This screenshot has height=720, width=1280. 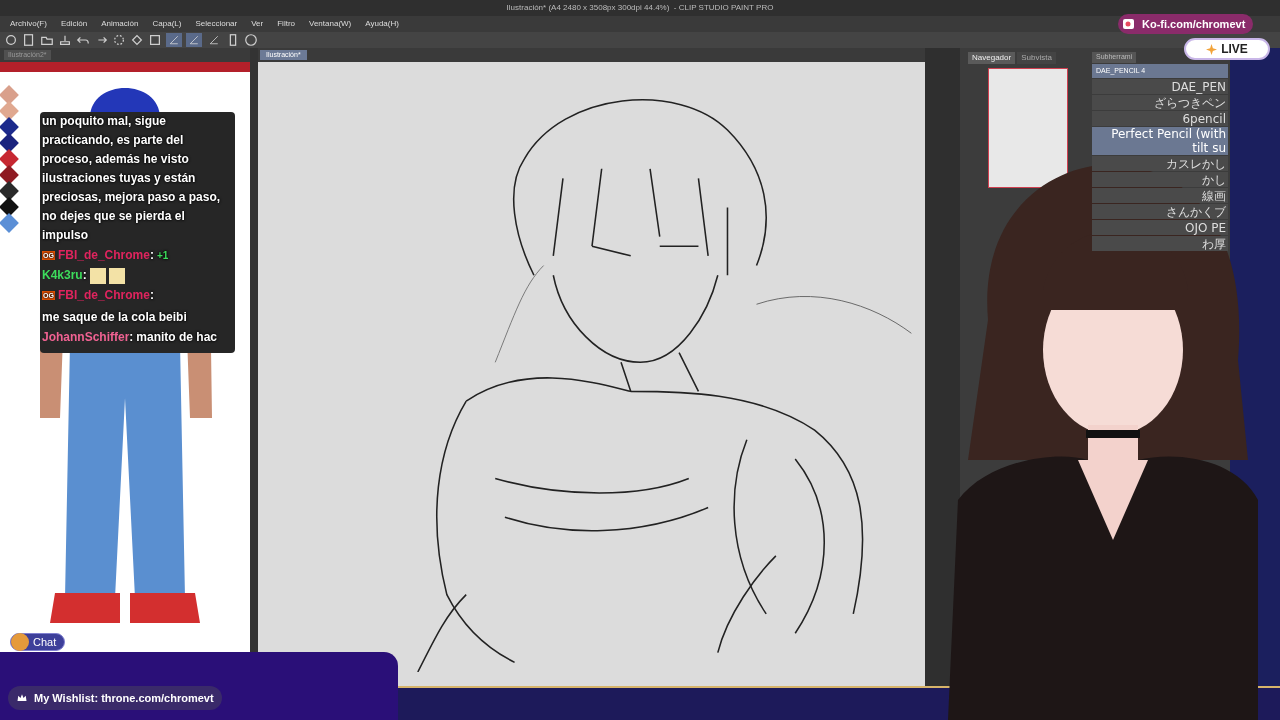 I want to click on menu-item: Filtro, so click(x=286, y=24).